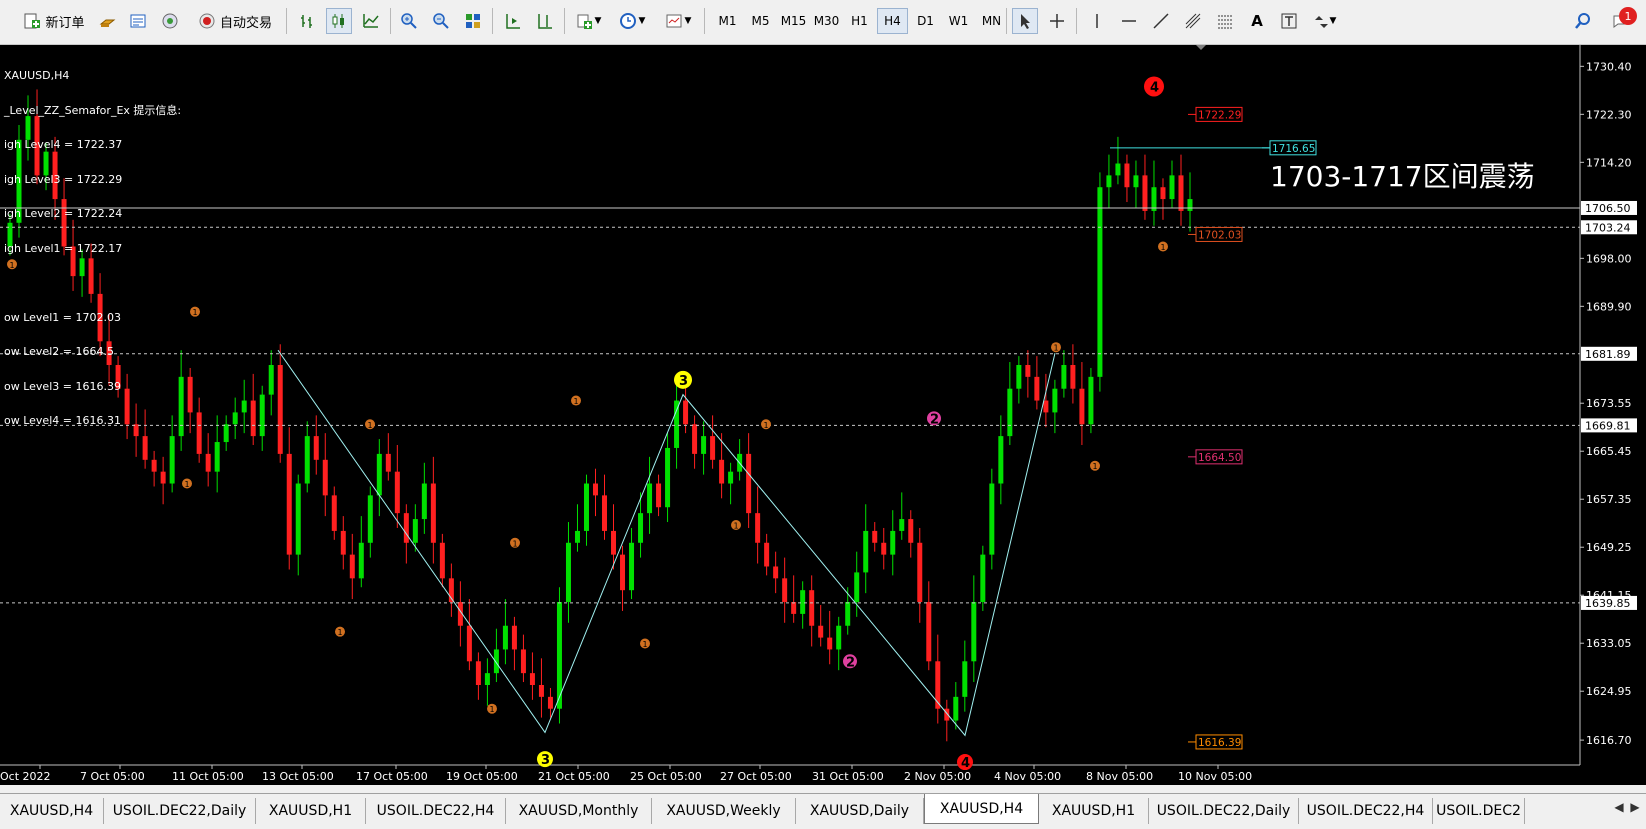 This screenshot has height=829, width=1646. What do you see at coordinates (579, 811) in the screenshot?
I see `chart-tab: XAUUSD,Monthly` at bounding box center [579, 811].